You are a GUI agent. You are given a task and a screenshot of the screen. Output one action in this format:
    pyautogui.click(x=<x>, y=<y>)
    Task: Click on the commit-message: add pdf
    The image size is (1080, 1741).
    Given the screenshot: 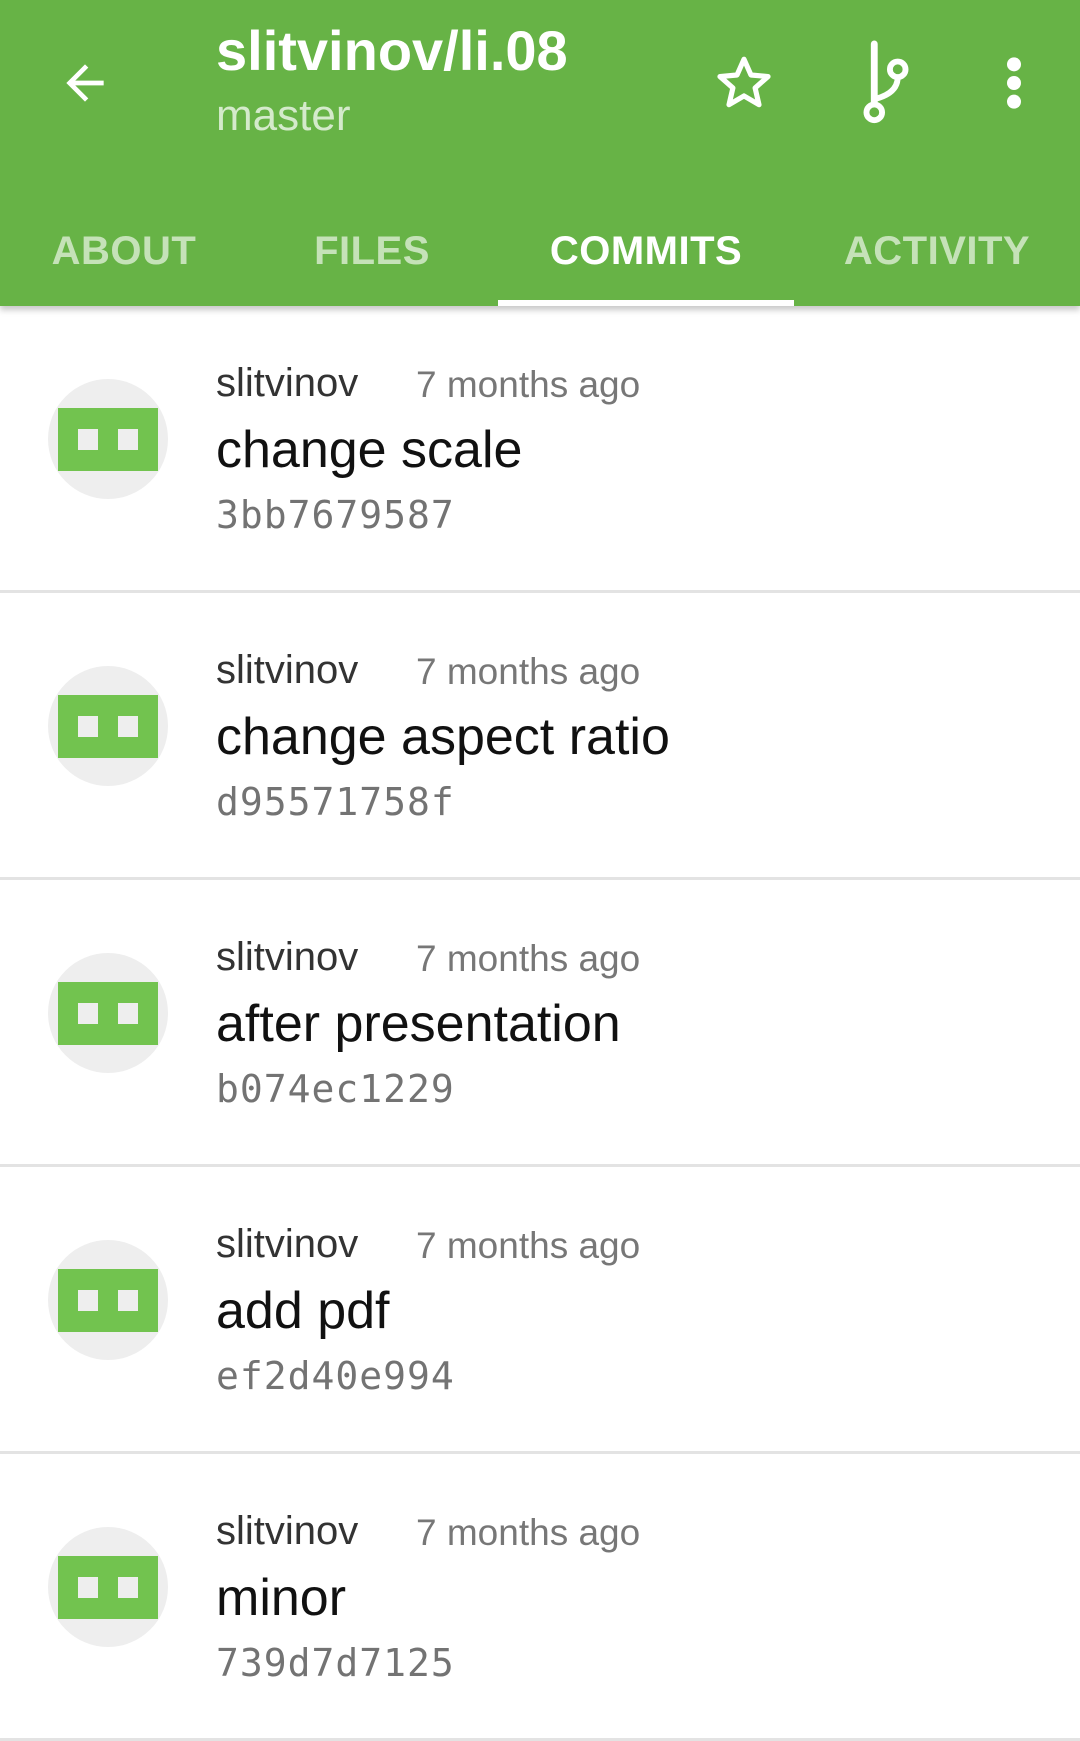 What is the action you would take?
    pyautogui.click(x=303, y=1311)
    